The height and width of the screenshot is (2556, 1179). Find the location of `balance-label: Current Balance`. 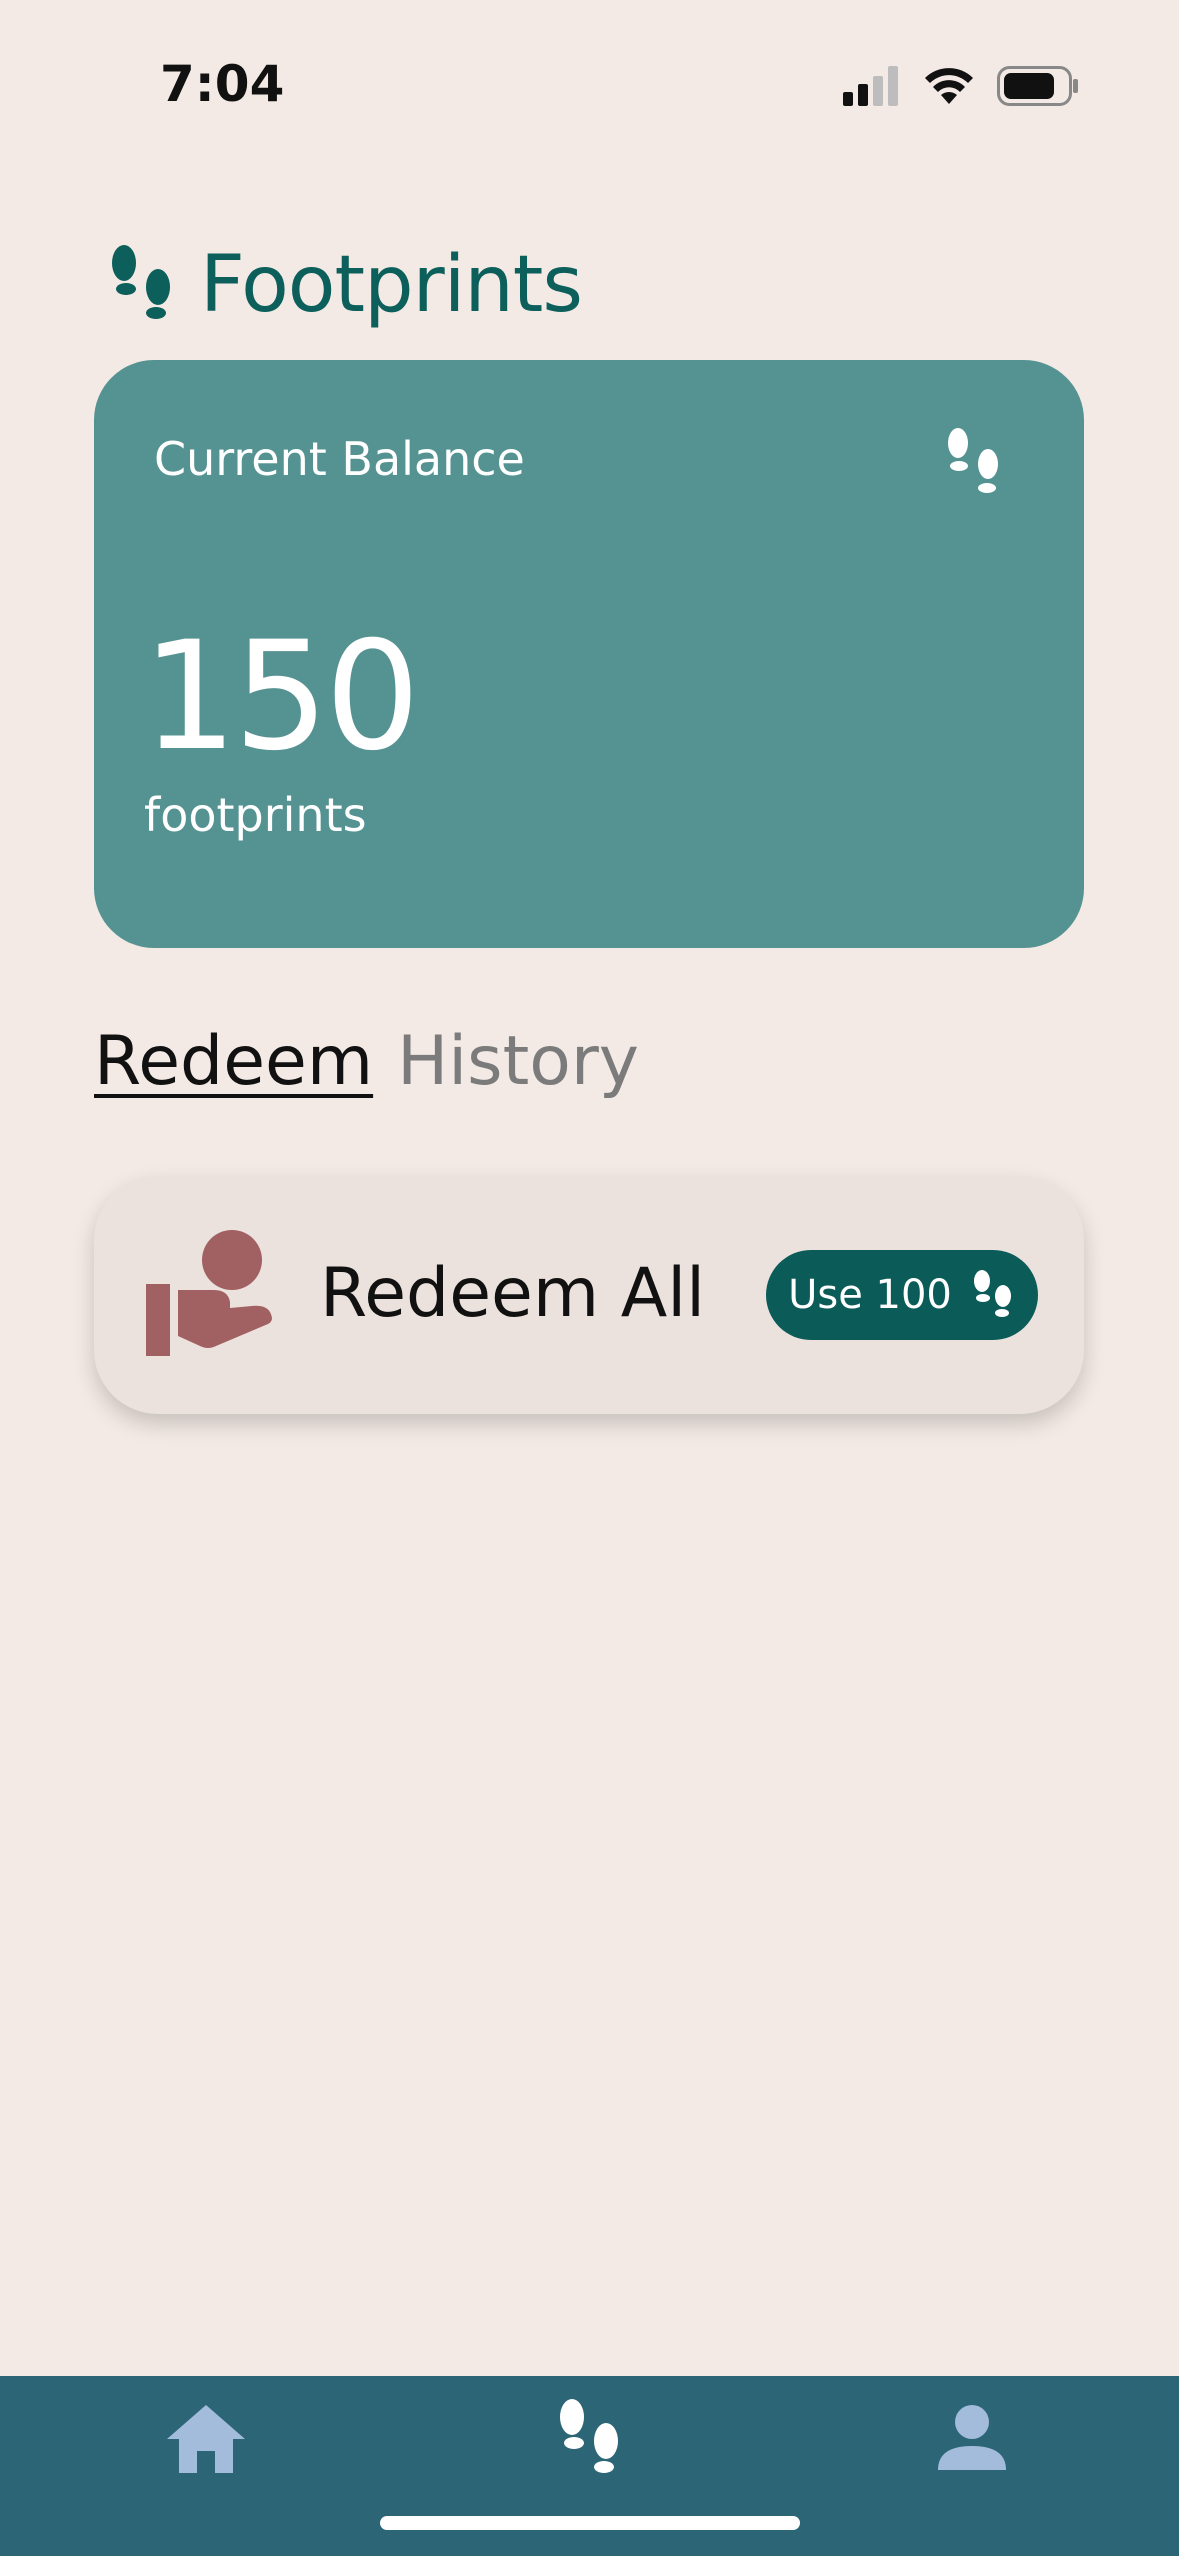

balance-label: Current Balance is located at coordinates (339, 459).